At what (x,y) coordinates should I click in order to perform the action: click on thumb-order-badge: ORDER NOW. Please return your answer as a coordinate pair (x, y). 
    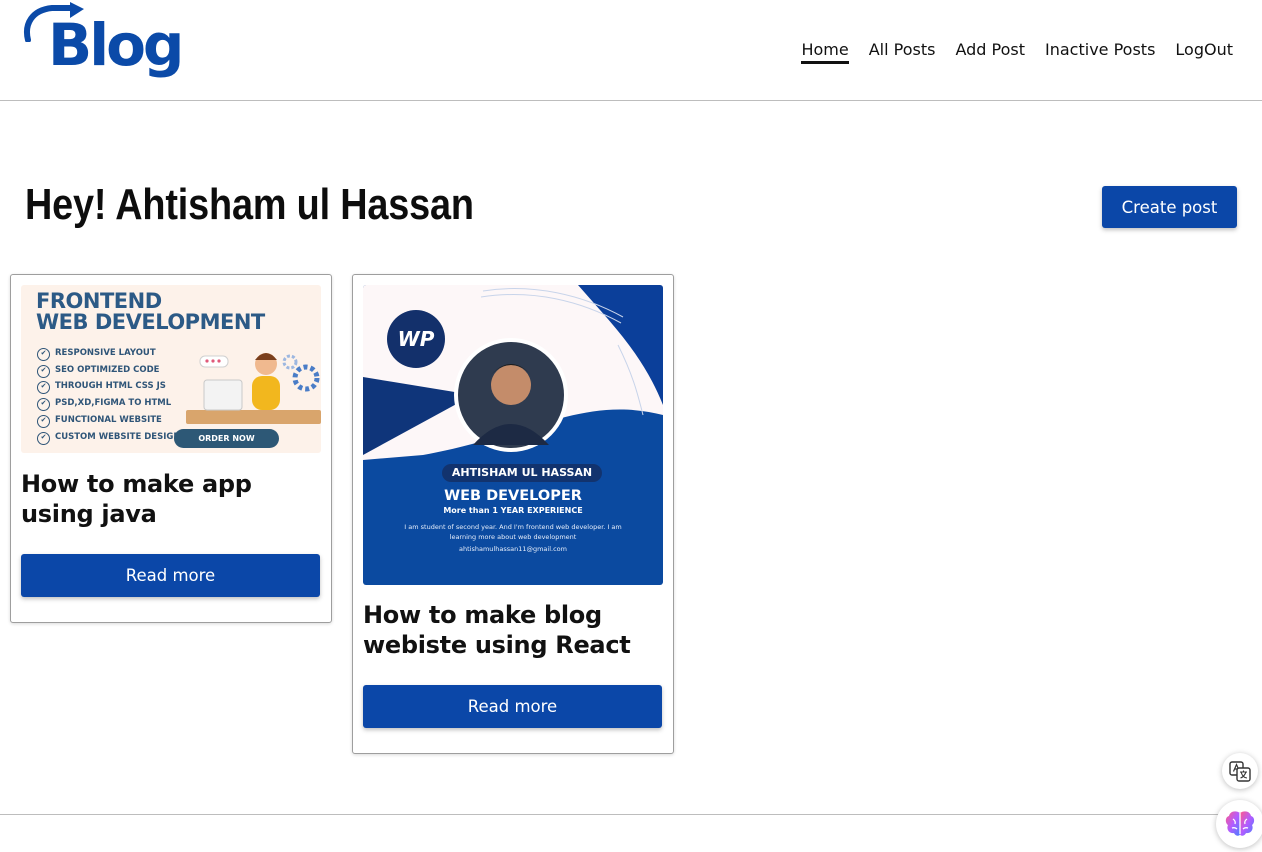
    Looking at the image, I should click on (226, 438).